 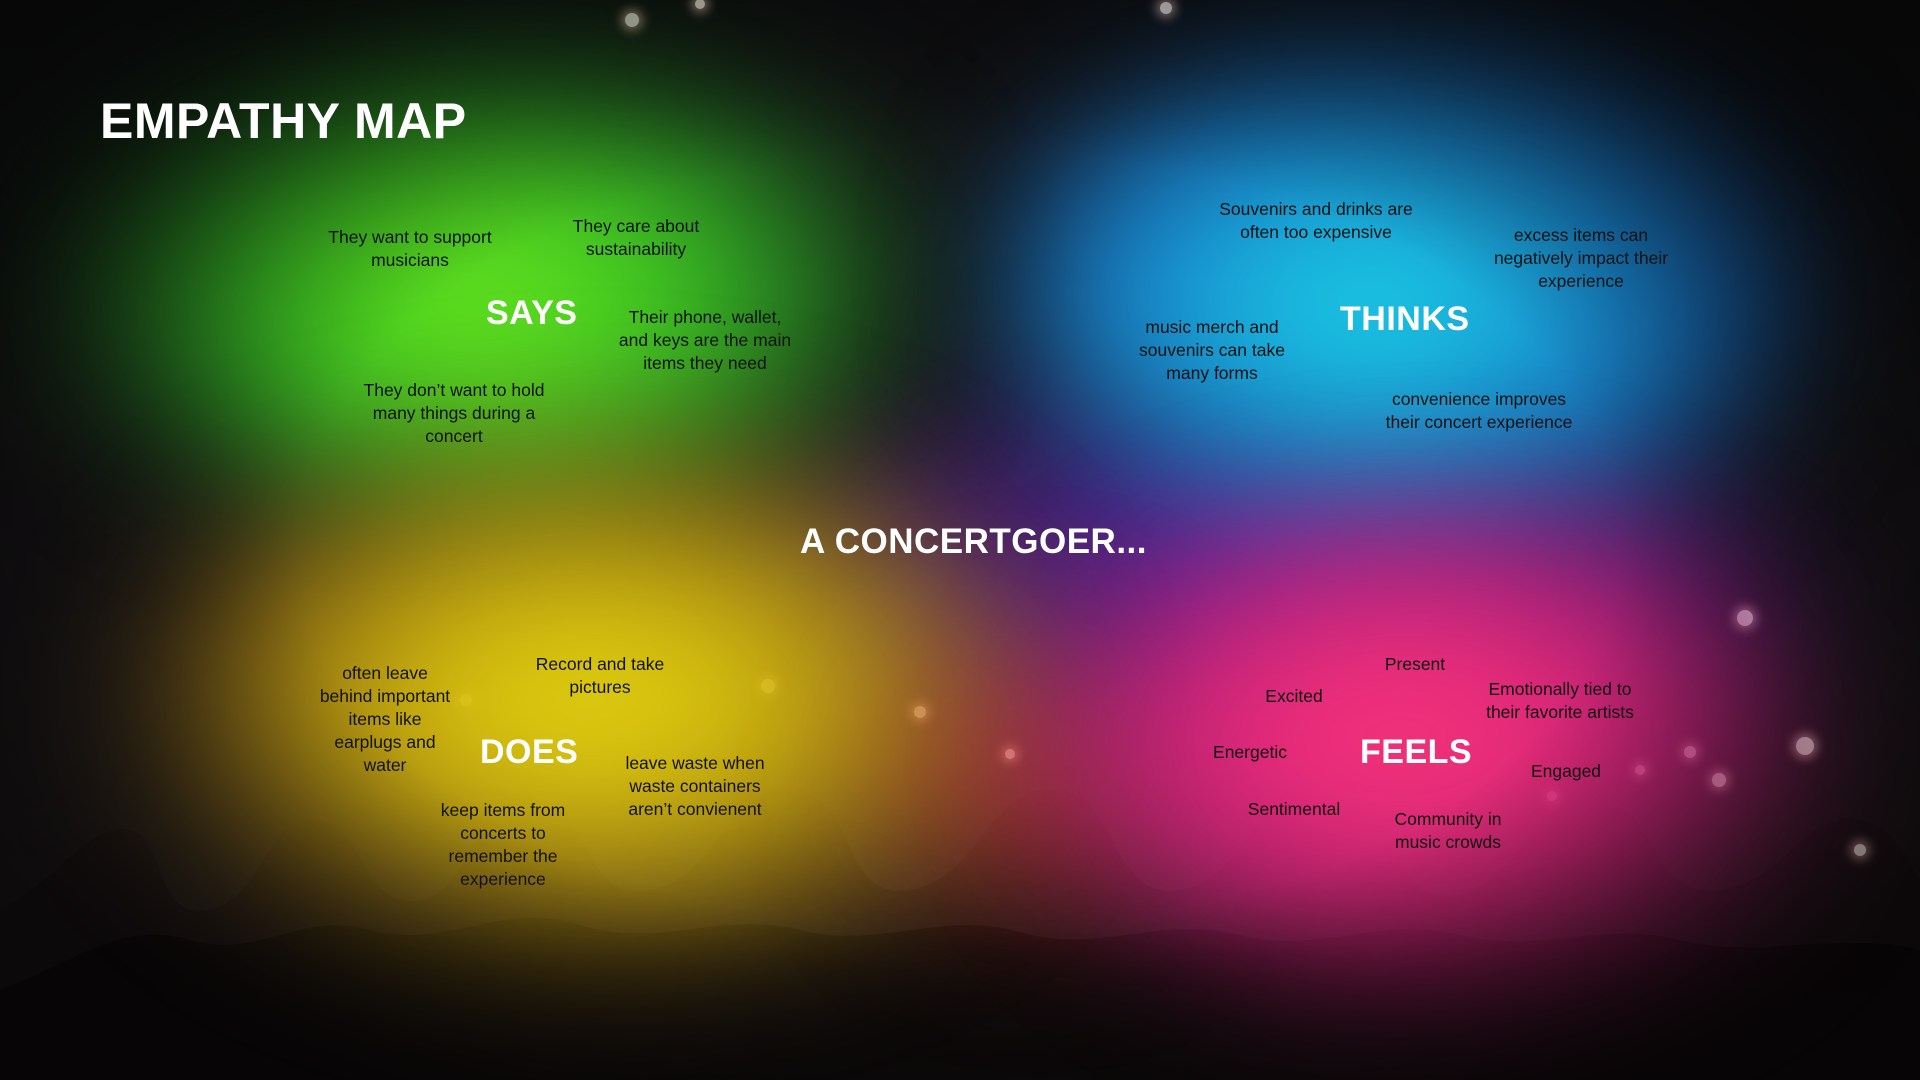 What do you see at coordinates (532, 313) in the screenshot?
I see `says-label: SAYS` at bounding box center [532, 313].